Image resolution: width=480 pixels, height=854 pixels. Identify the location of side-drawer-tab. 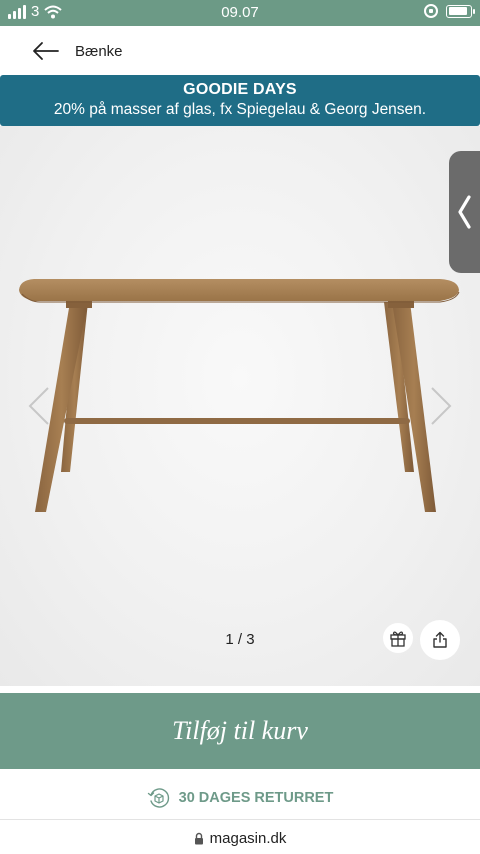
(464, 212).